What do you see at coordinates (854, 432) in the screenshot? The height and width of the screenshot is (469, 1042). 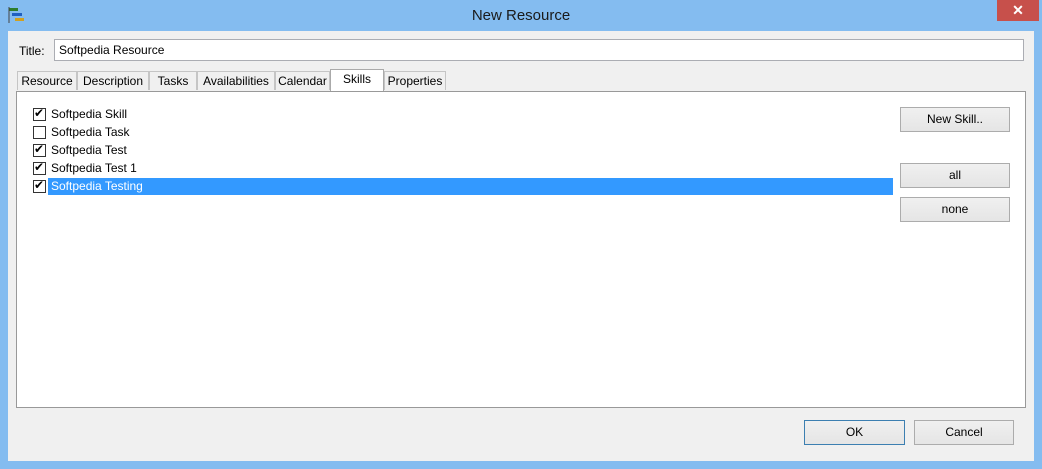 I see `ok-button: OK` at bounding box center [854, 432].